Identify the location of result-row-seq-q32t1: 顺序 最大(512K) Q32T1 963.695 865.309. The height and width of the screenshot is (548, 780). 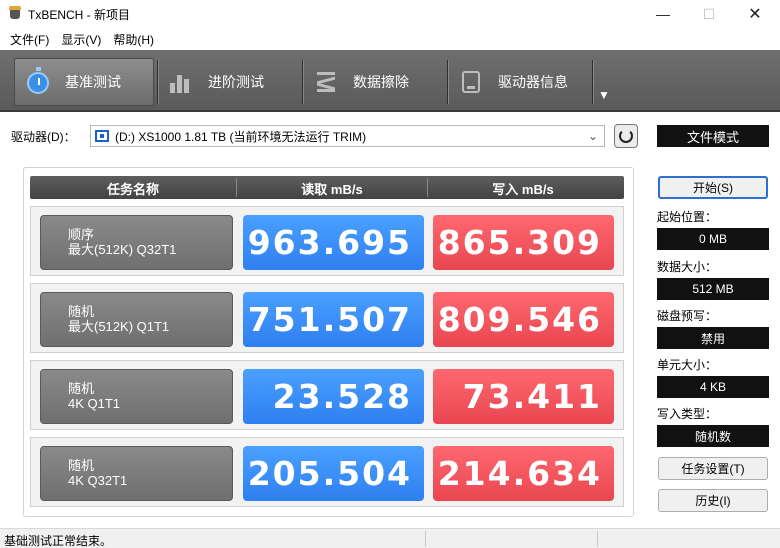
(327, 241).